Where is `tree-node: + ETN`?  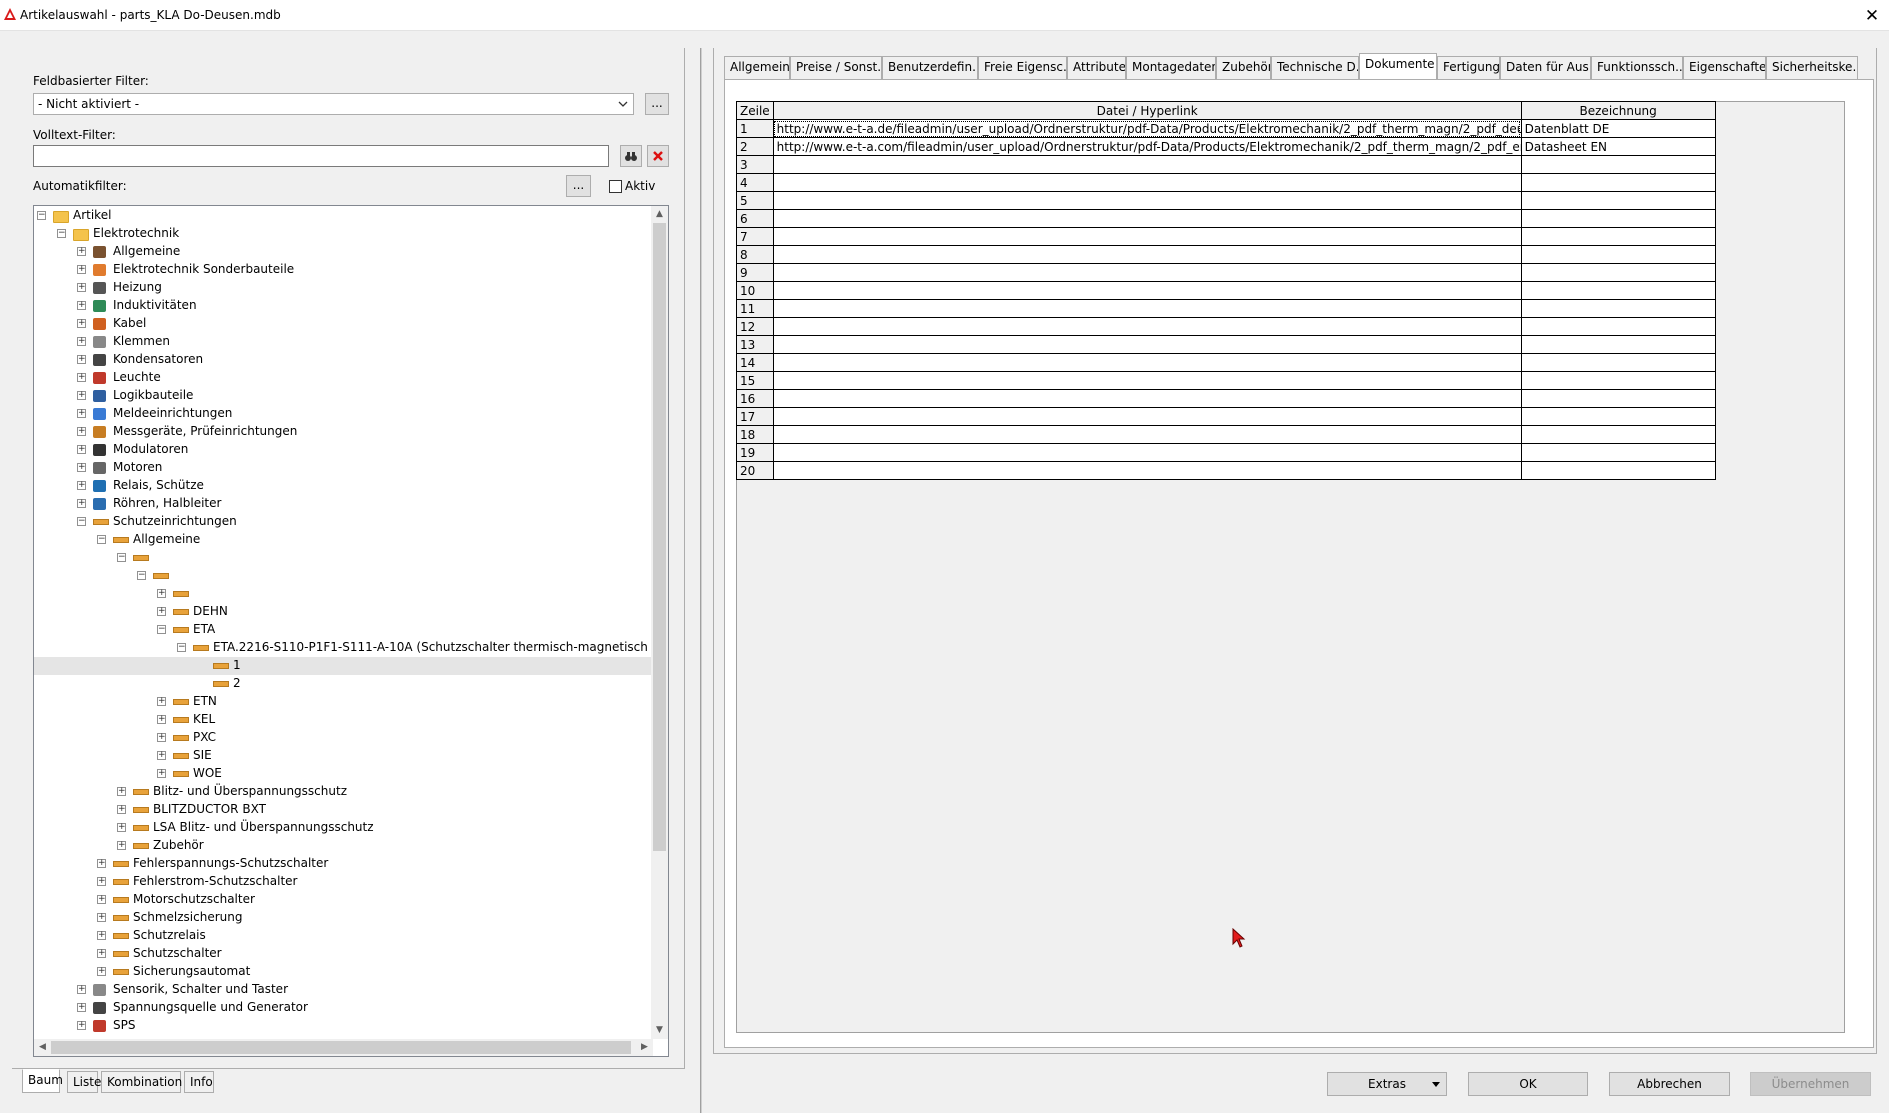 tree-node: + ETN is located at coordinates (343, 702).